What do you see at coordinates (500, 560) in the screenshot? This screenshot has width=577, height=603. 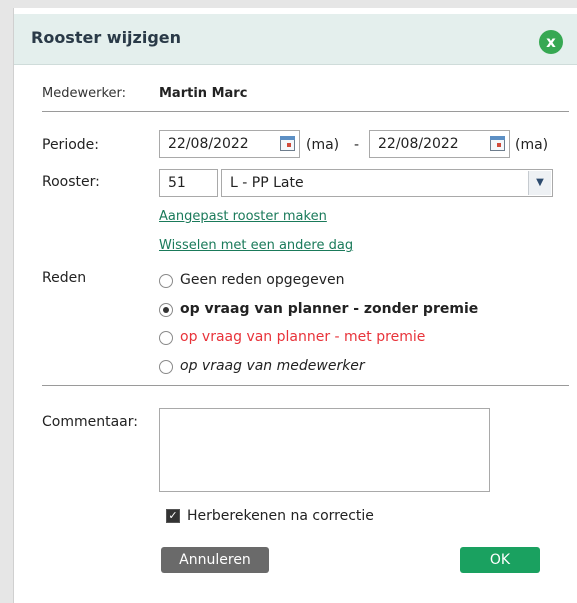 I see `ok-button: OK` at bounding box center [500, 560].